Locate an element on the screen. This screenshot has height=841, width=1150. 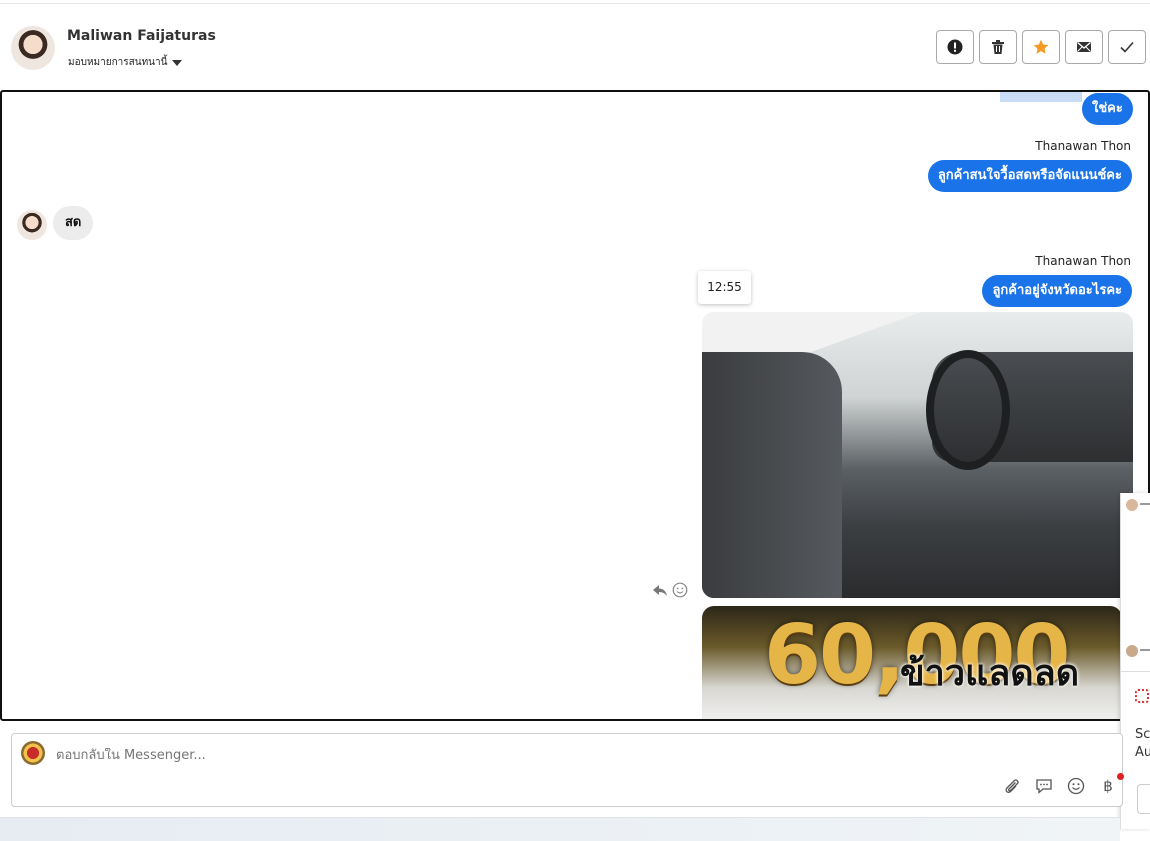
star-button is located at coordinates (1041, 47).